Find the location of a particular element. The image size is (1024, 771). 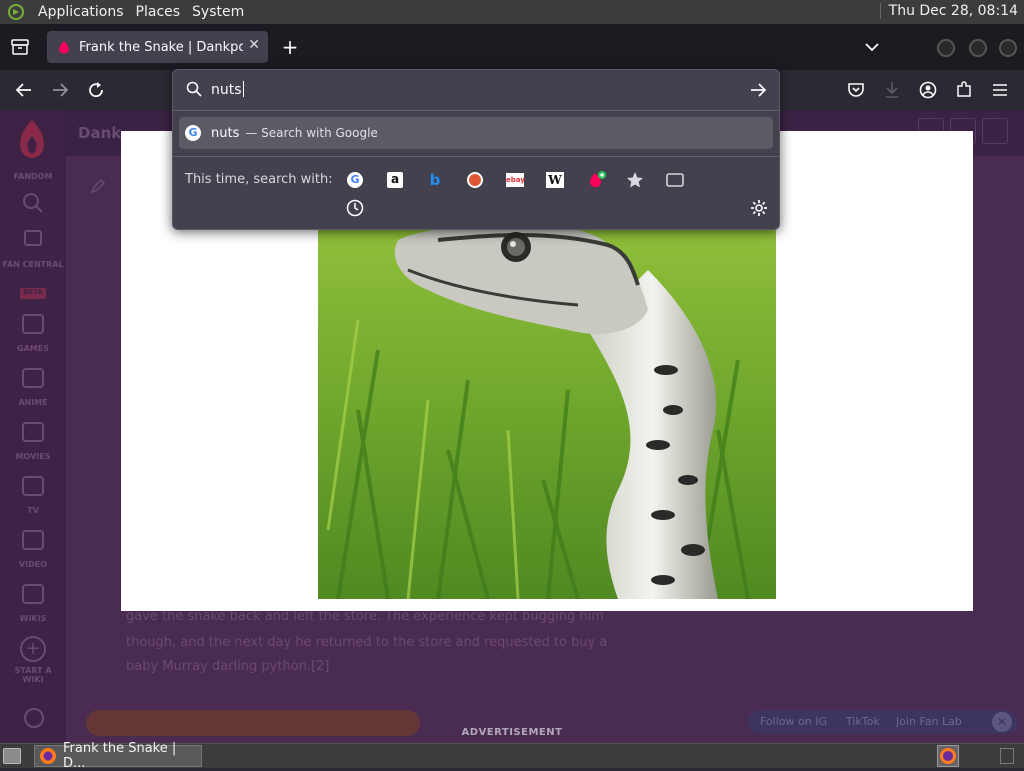

menu-system: System is located at coordinates (218, 12).